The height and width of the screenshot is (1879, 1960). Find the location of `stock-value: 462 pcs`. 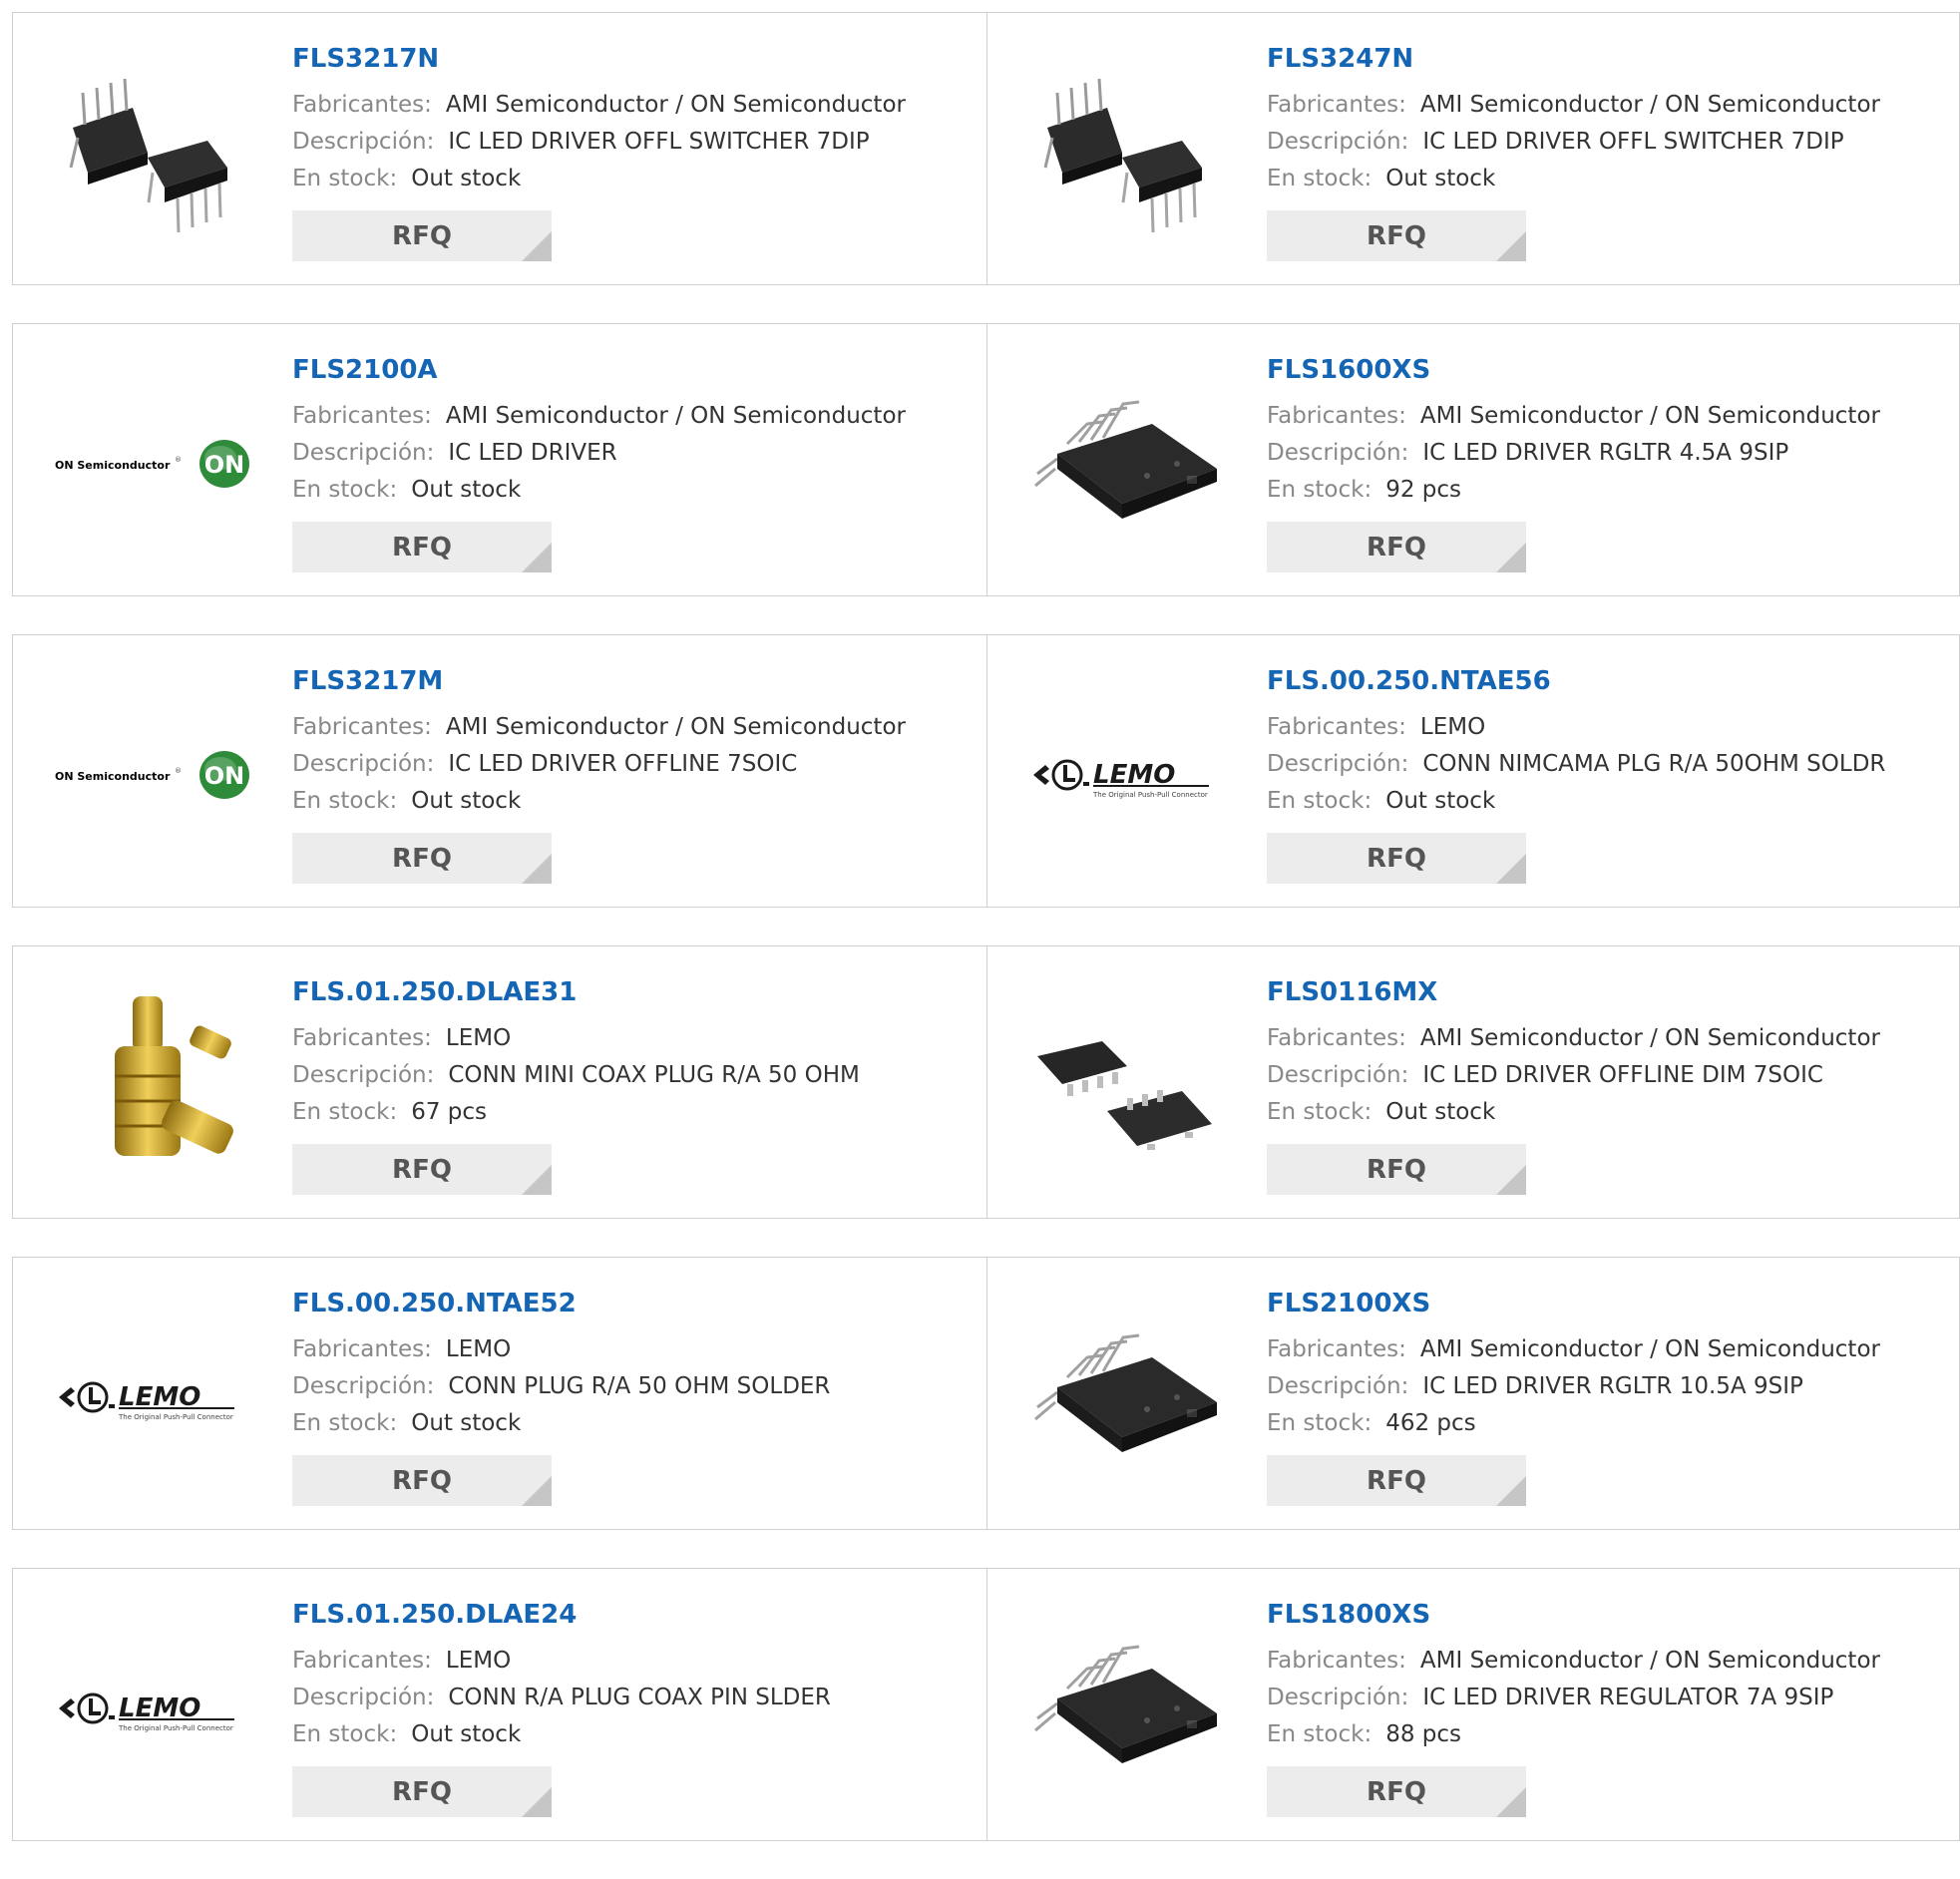

stock-value: 462 pcs is located at coordinates (1430, 1423).